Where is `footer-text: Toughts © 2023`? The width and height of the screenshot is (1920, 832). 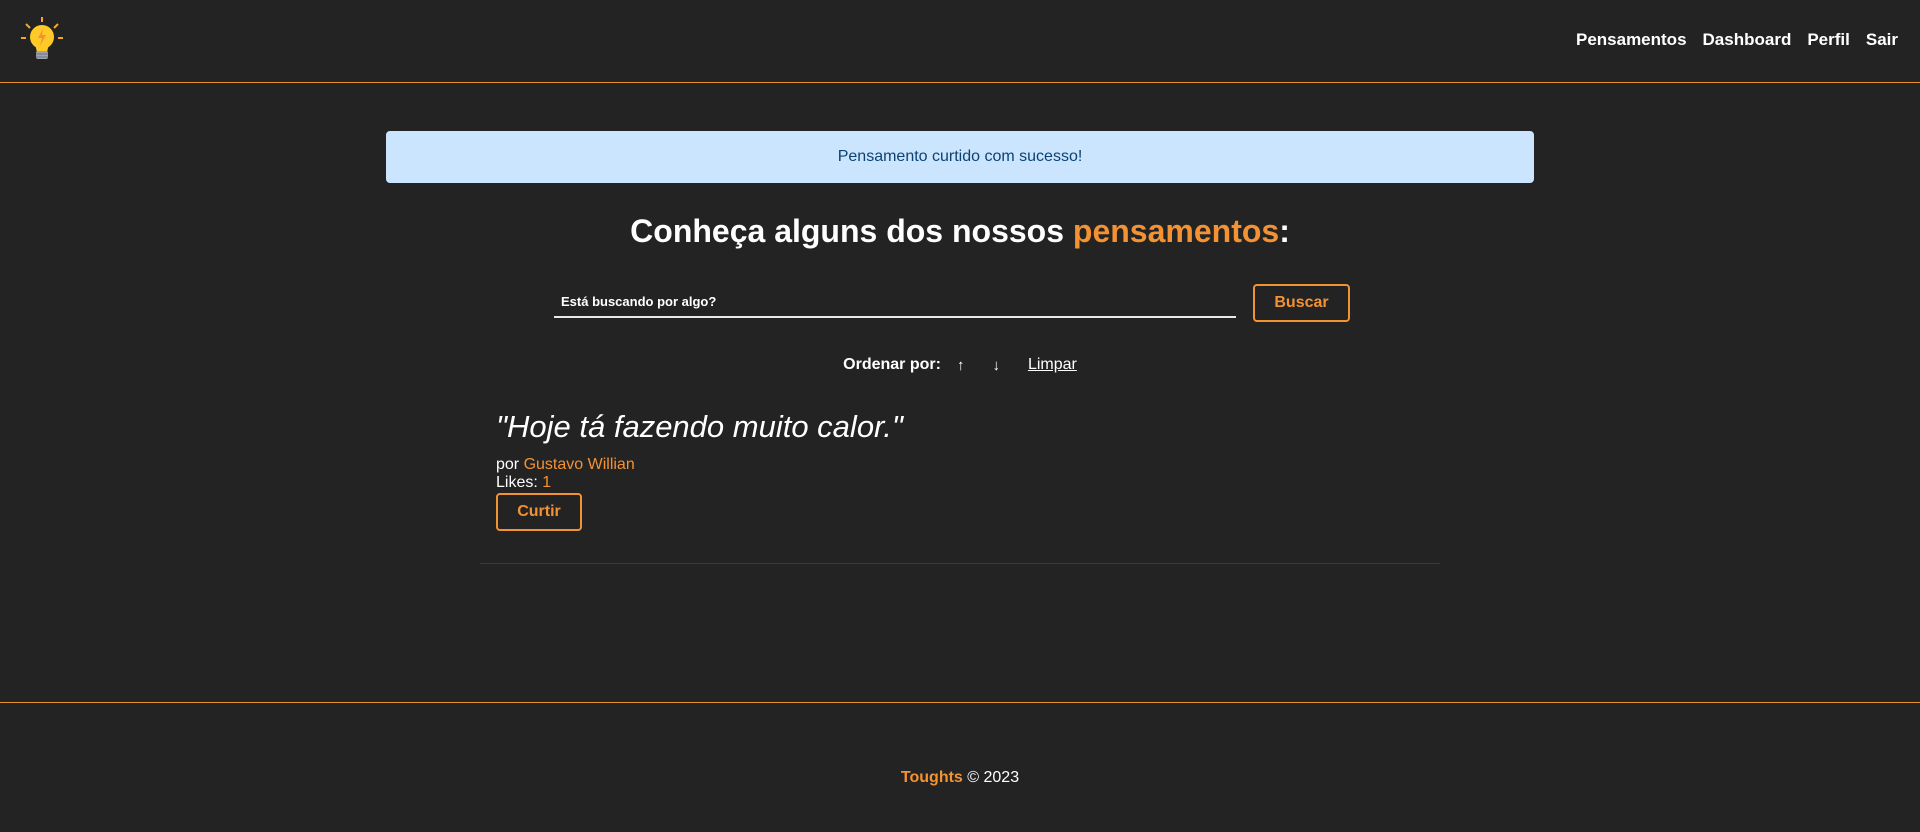 footer-text: Toughts © 2023 is located at coordinates (960, 778).